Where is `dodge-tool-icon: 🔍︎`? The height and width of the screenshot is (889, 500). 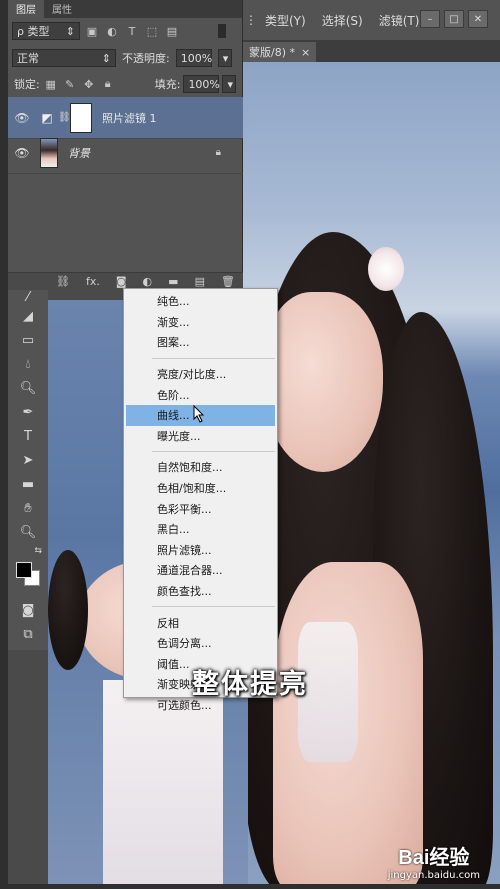
dodge-tool-icon: 🔍︎ is located at coordinates (28, 388).